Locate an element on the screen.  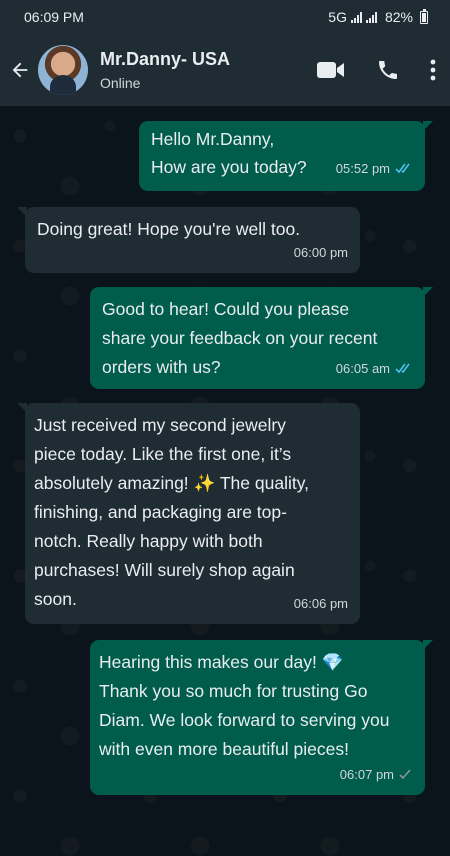
message-time: 06:06 pm is located at coordinates (320, 603).